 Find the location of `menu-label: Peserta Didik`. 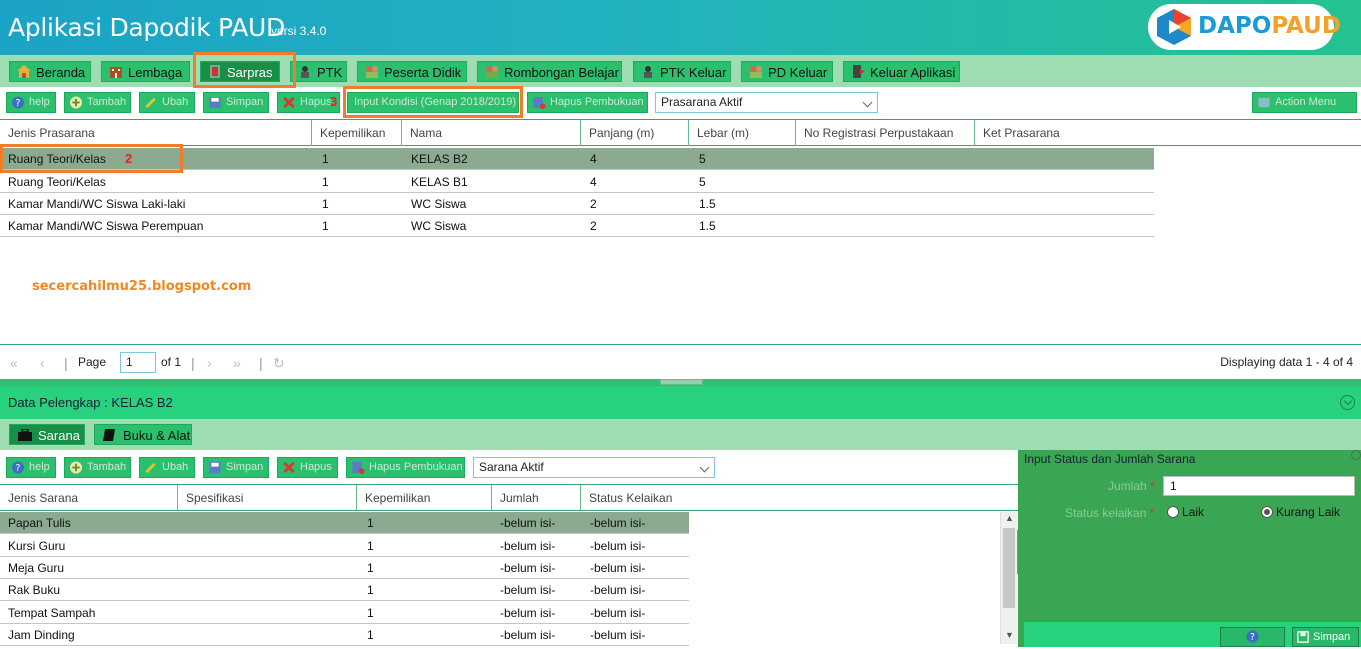

menu-label: Peserta Didik is located at coordinates (423, 72).